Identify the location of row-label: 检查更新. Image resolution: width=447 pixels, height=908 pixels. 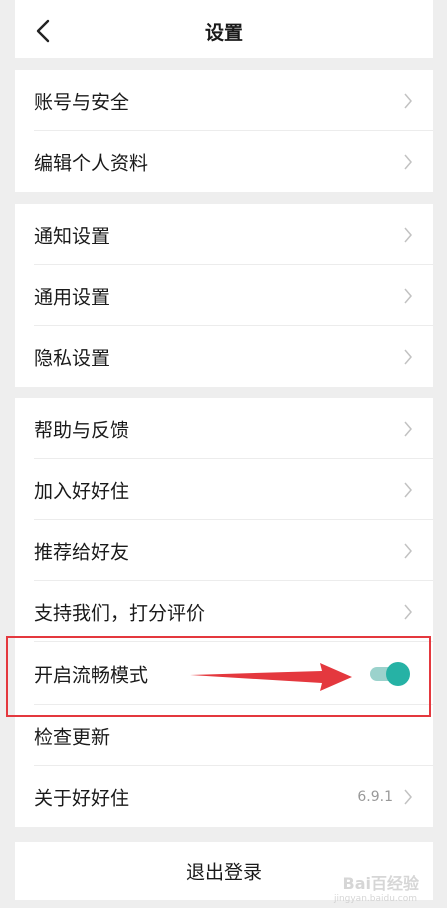
(72, 737).